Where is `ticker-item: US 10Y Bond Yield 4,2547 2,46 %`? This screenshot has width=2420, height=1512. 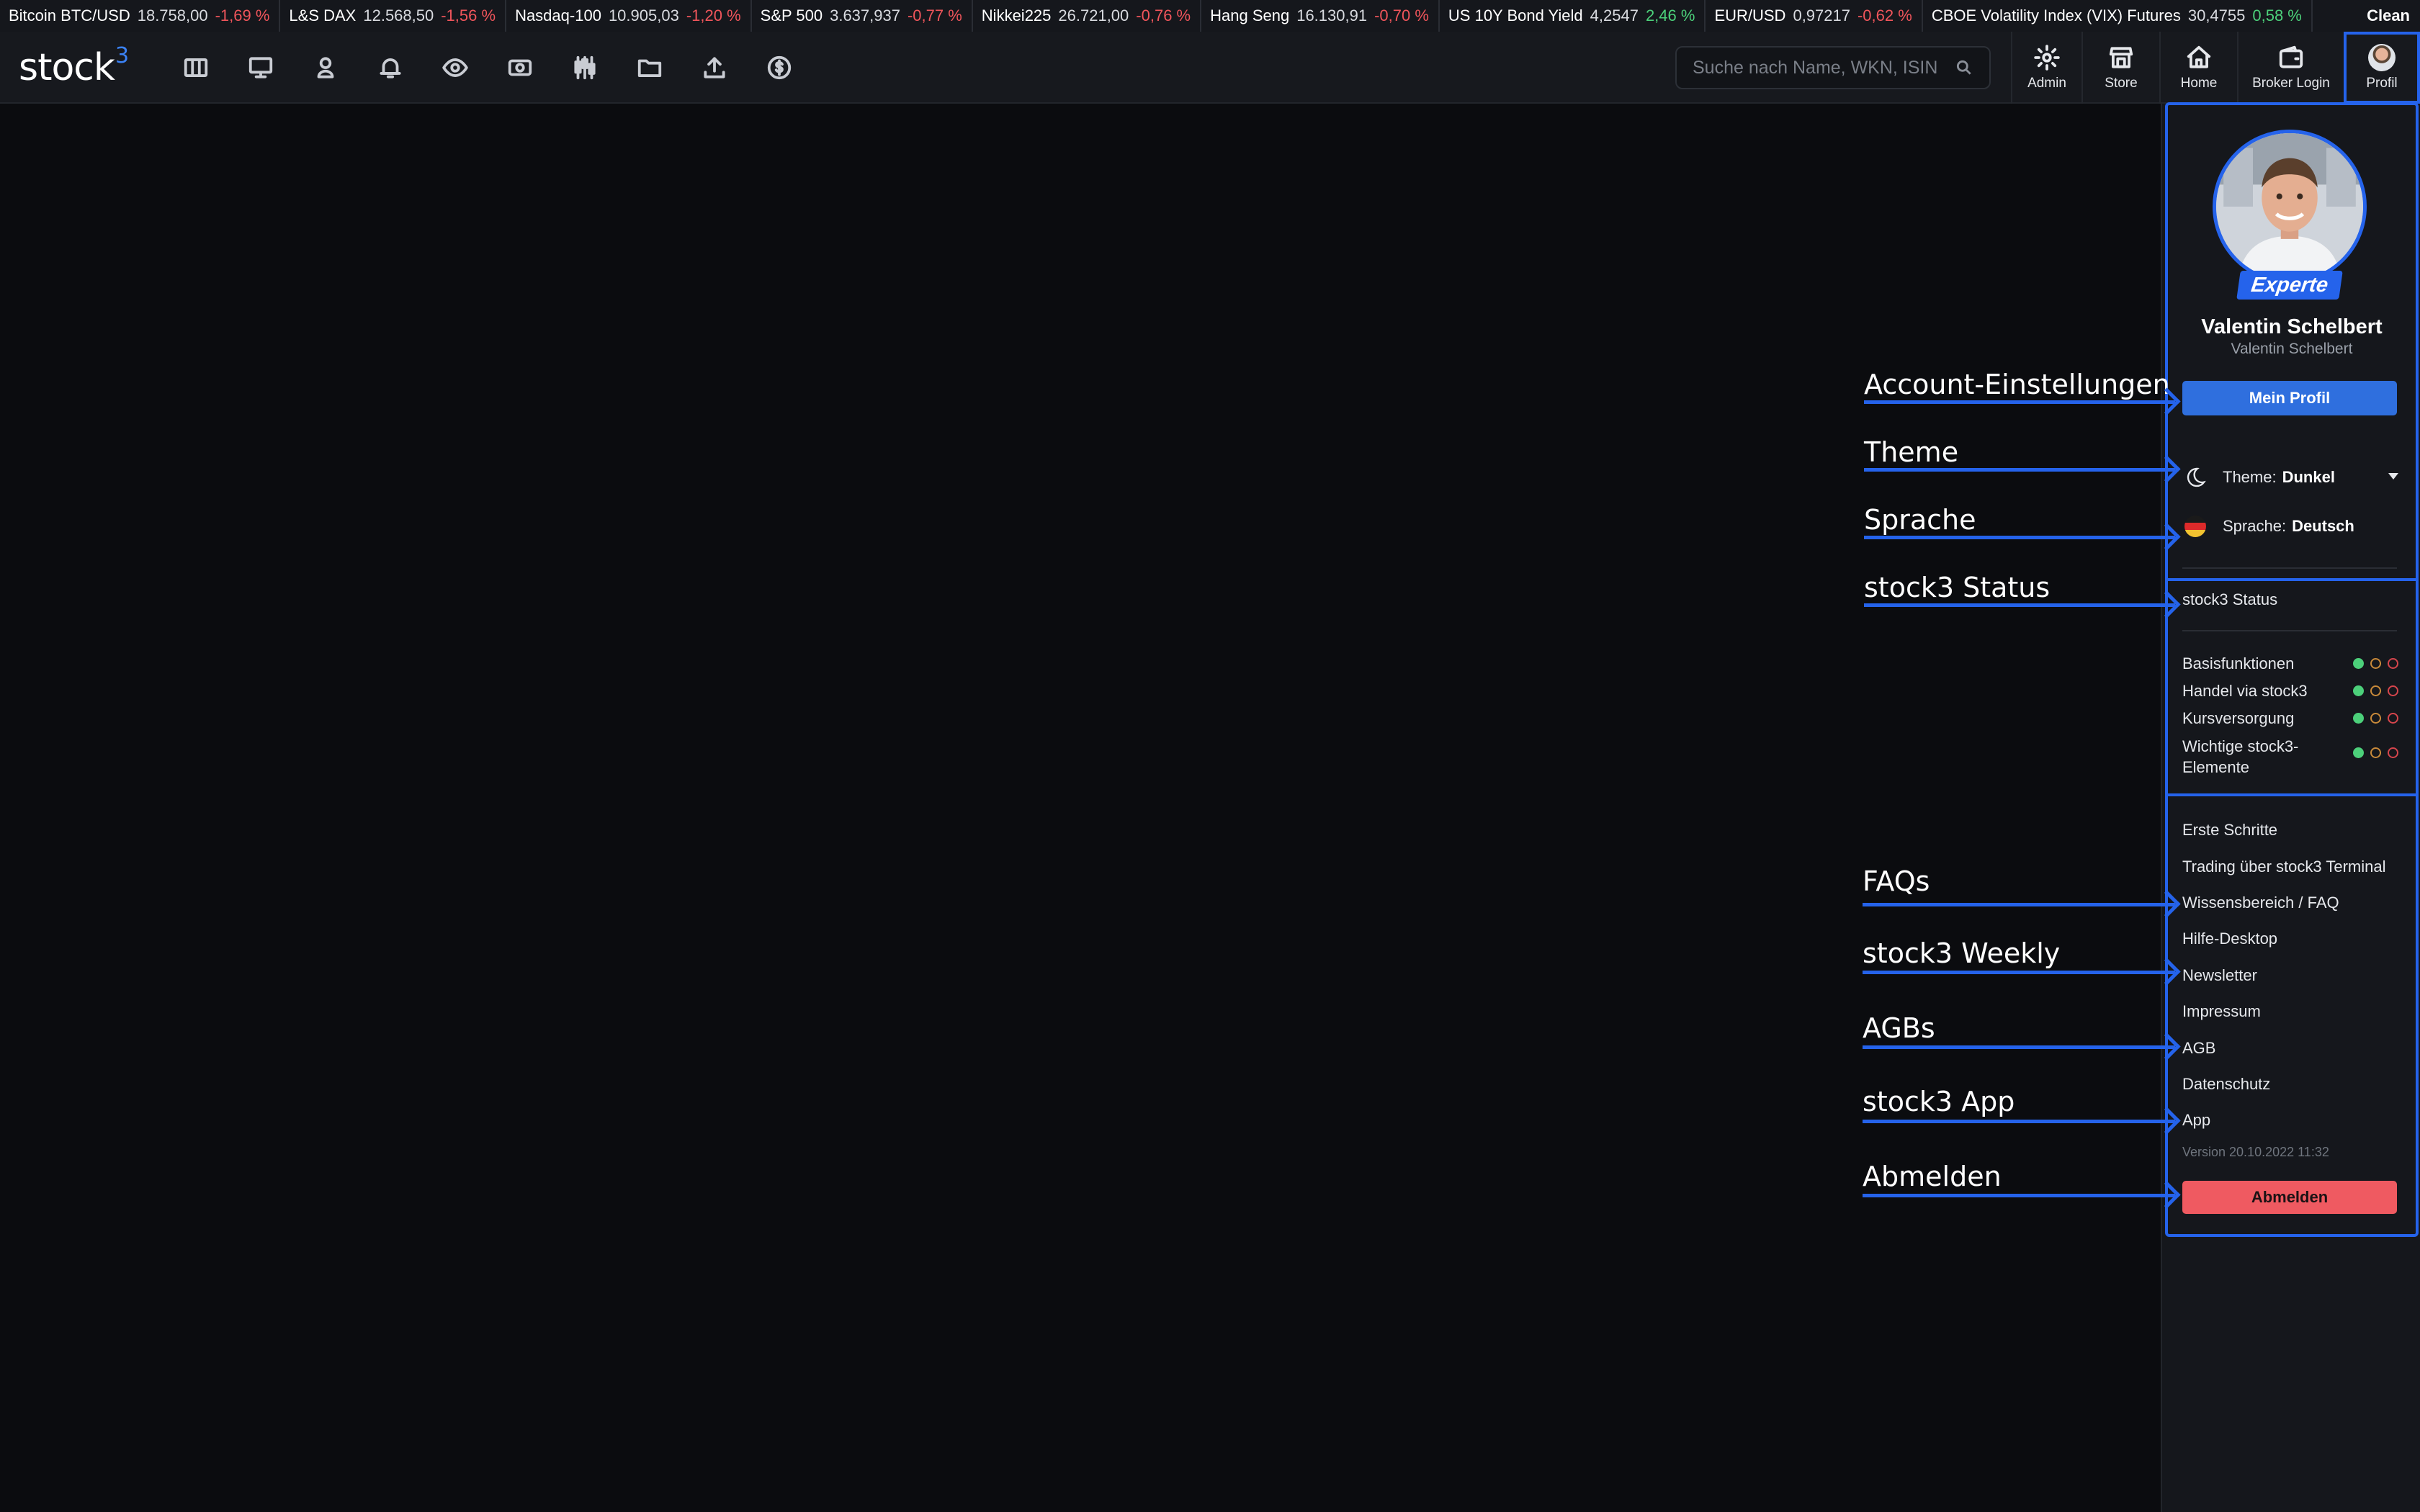 ticker-item: US 10Y Bond Yield 4,2547 2,46 % is located at coordinates (1573, 16).